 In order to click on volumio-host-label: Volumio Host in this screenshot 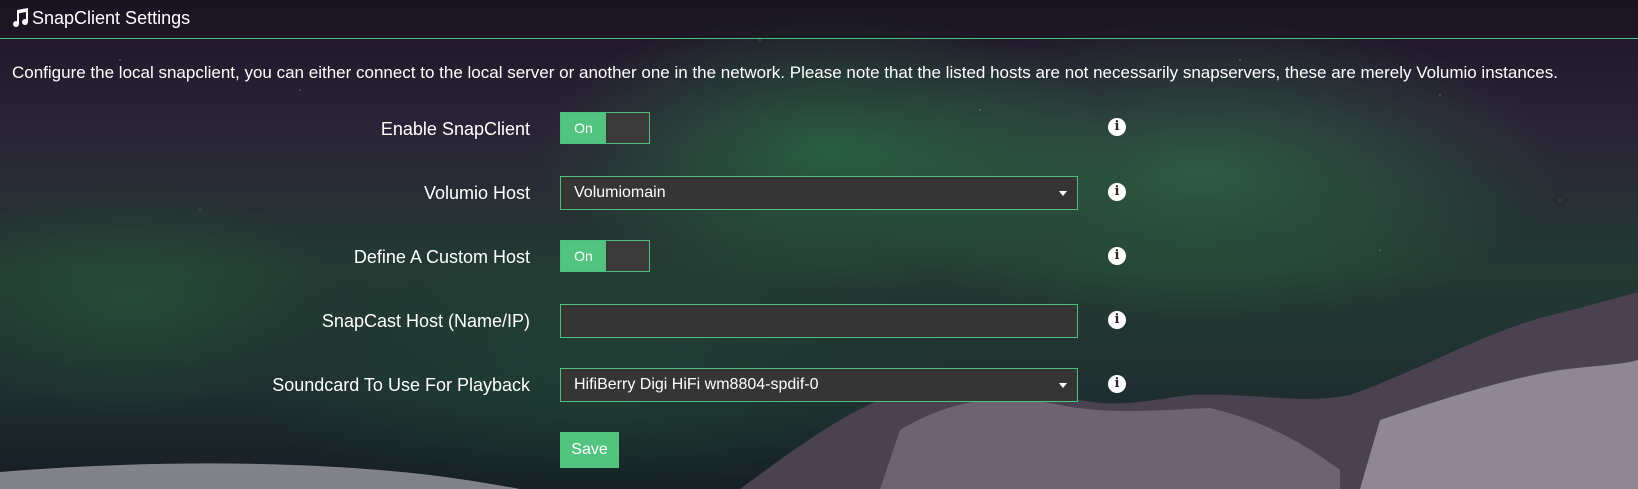, I will do `click(476, 193)`.